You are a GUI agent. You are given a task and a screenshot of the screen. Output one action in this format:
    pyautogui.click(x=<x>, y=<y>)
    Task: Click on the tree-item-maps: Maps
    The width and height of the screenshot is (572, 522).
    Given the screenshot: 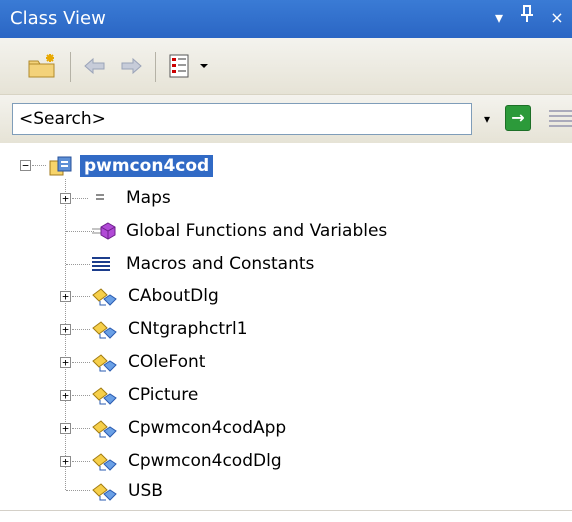 What is the action you would take?
    pyautogui.click(x=130, y=198)
    